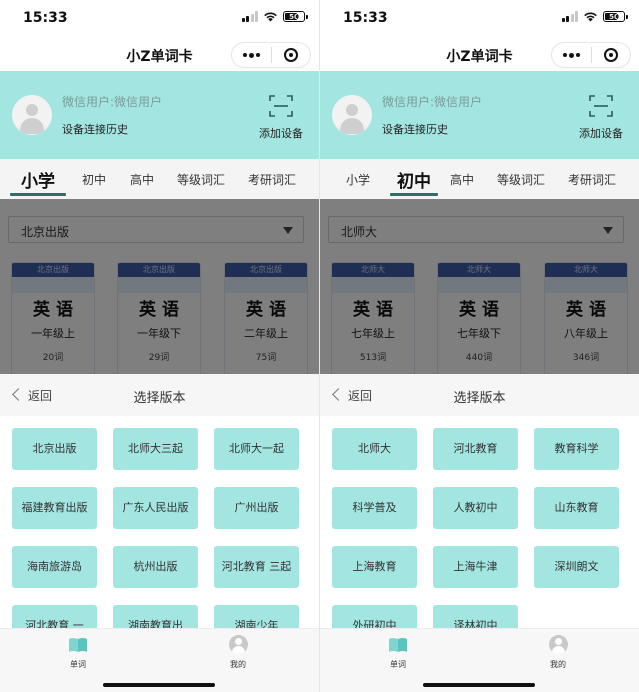 This screenshot has width=639, height=692. I want to click on edition-option: 上海教育, so click(374, 567).